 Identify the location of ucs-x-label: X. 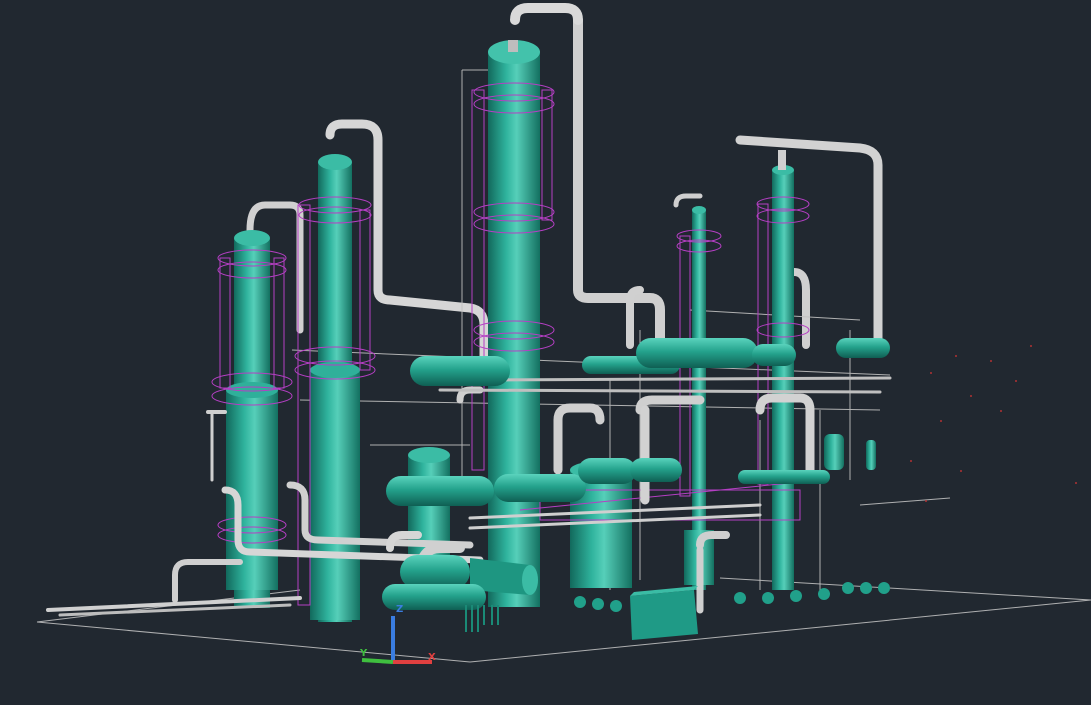
(432, 657).